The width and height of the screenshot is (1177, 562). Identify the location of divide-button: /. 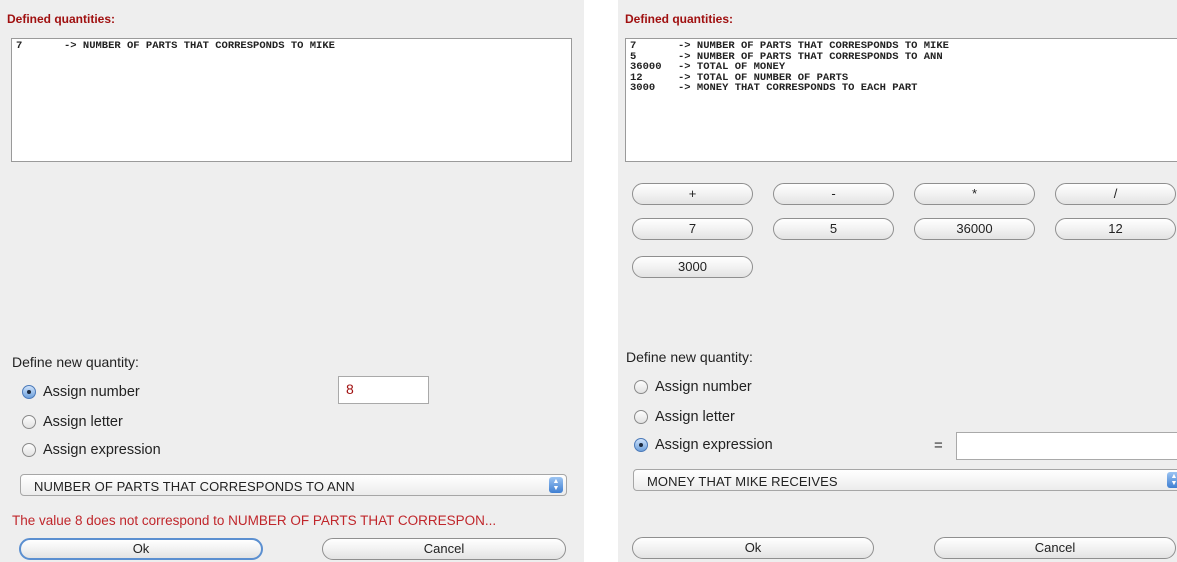
(1115, 194).